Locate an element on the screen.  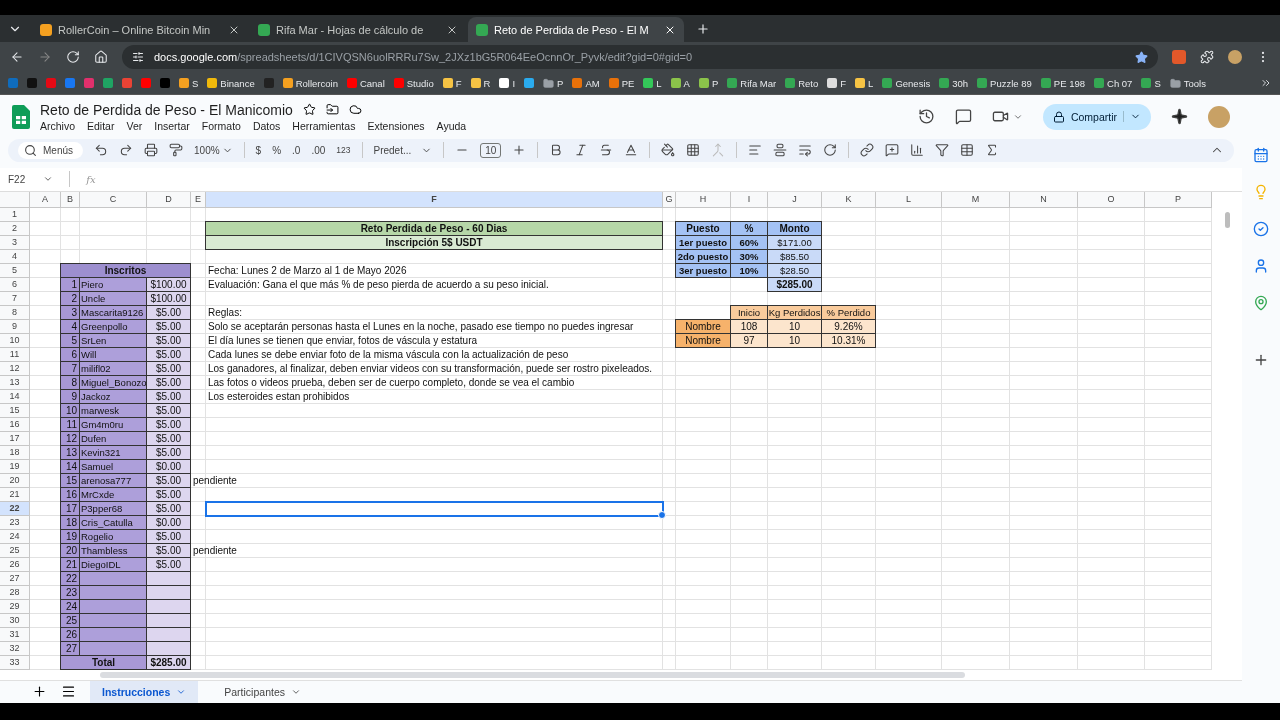
menu-item: Editar is located at coordinates (101, 125).